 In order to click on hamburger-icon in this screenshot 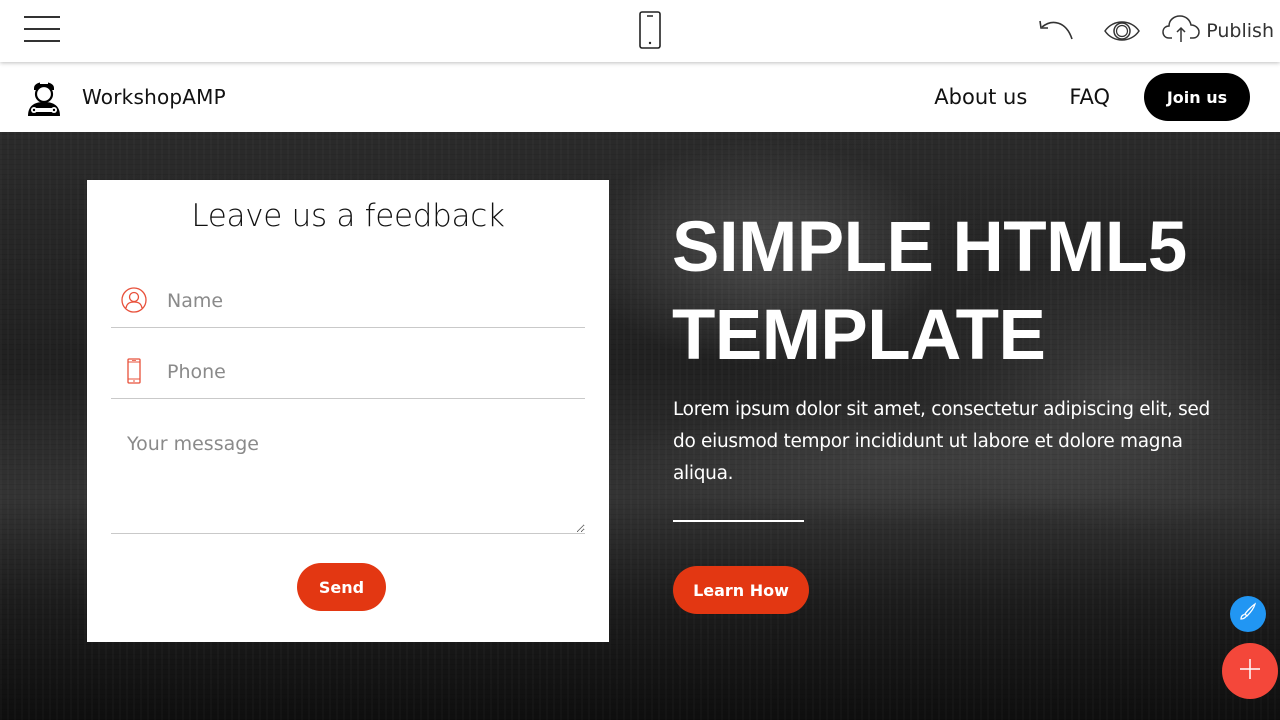, I will do `click(42, 29)`.